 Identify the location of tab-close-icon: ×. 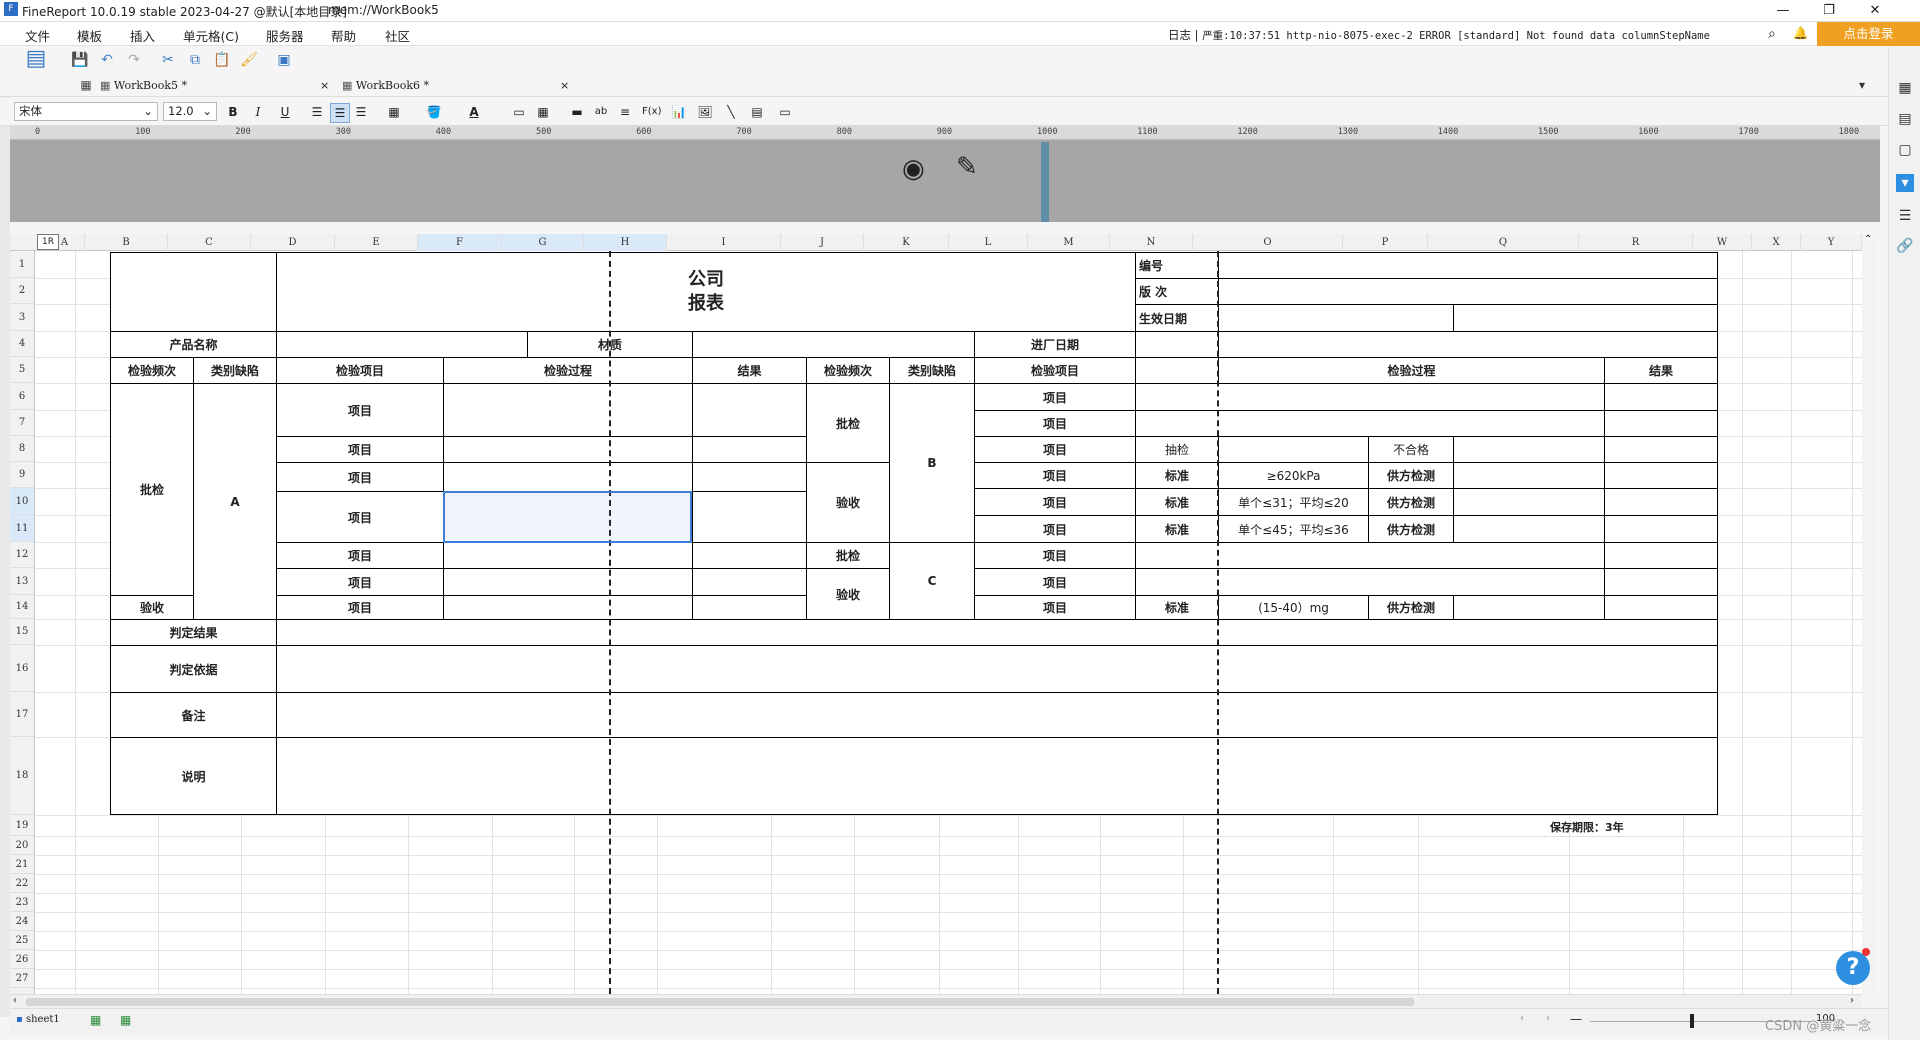
(324, 85).